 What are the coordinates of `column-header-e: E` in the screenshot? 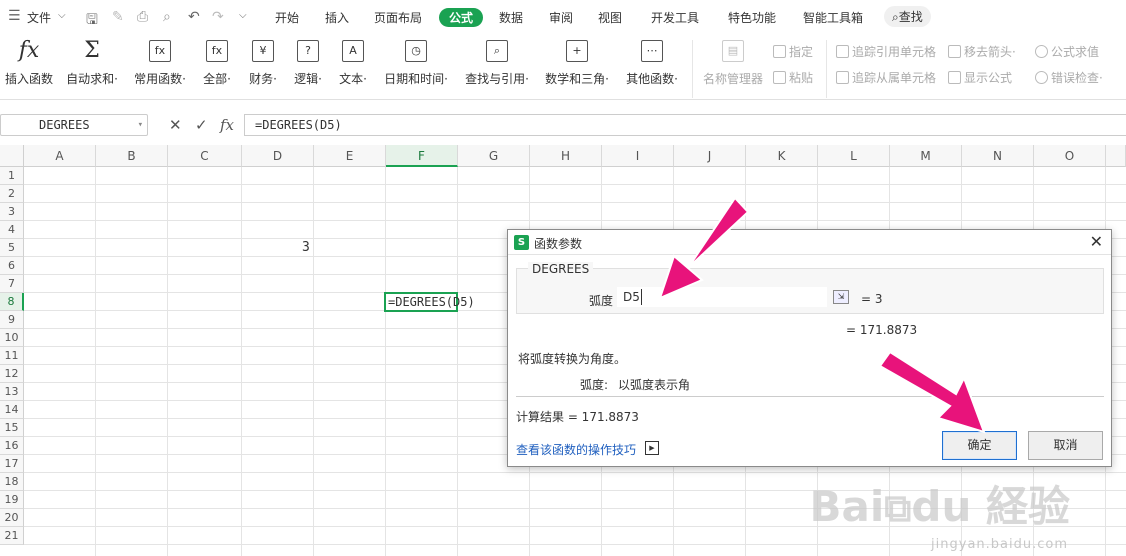 It's located at (350, 156).